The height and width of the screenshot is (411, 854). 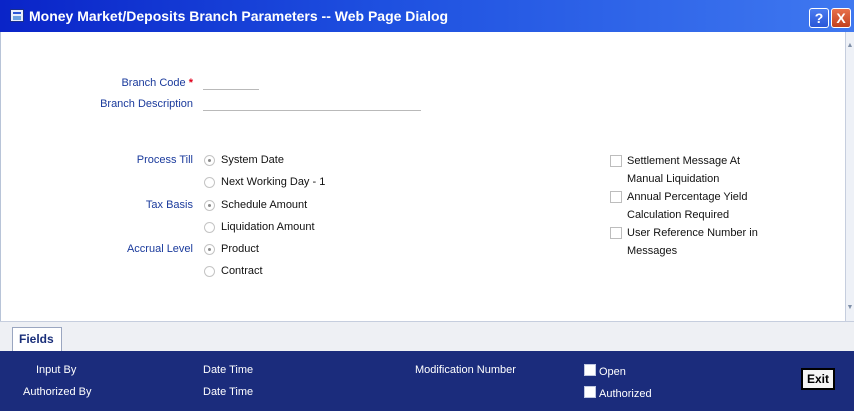 I want to click on tab-bar: Fields, so click(x=427, y=336).